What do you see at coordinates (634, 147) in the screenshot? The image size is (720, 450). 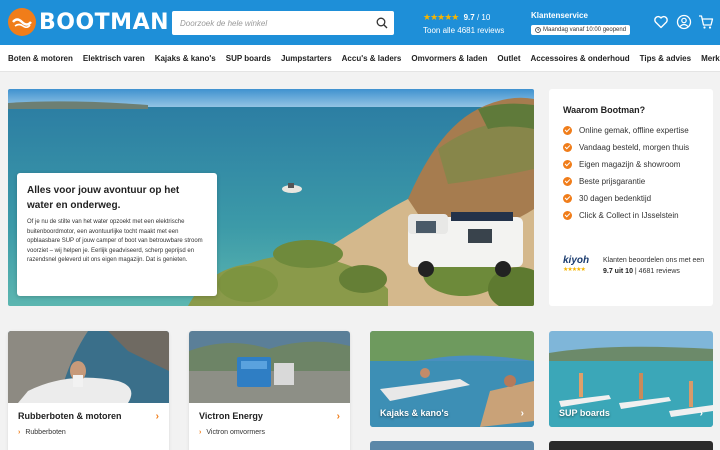 I see `usp-text: Vandaag besteld, morgen thuis` at bounding box center [634, 147].